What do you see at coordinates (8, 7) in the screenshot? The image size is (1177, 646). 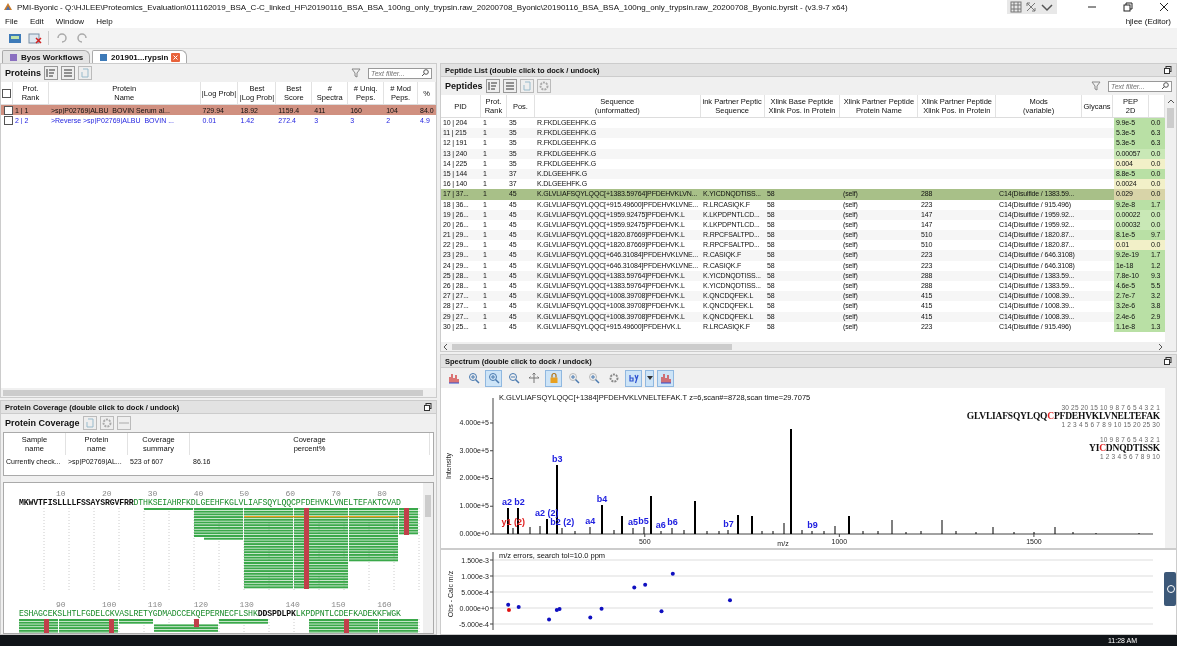 I see `app-logo-icon` at bounding box center [8, 7].